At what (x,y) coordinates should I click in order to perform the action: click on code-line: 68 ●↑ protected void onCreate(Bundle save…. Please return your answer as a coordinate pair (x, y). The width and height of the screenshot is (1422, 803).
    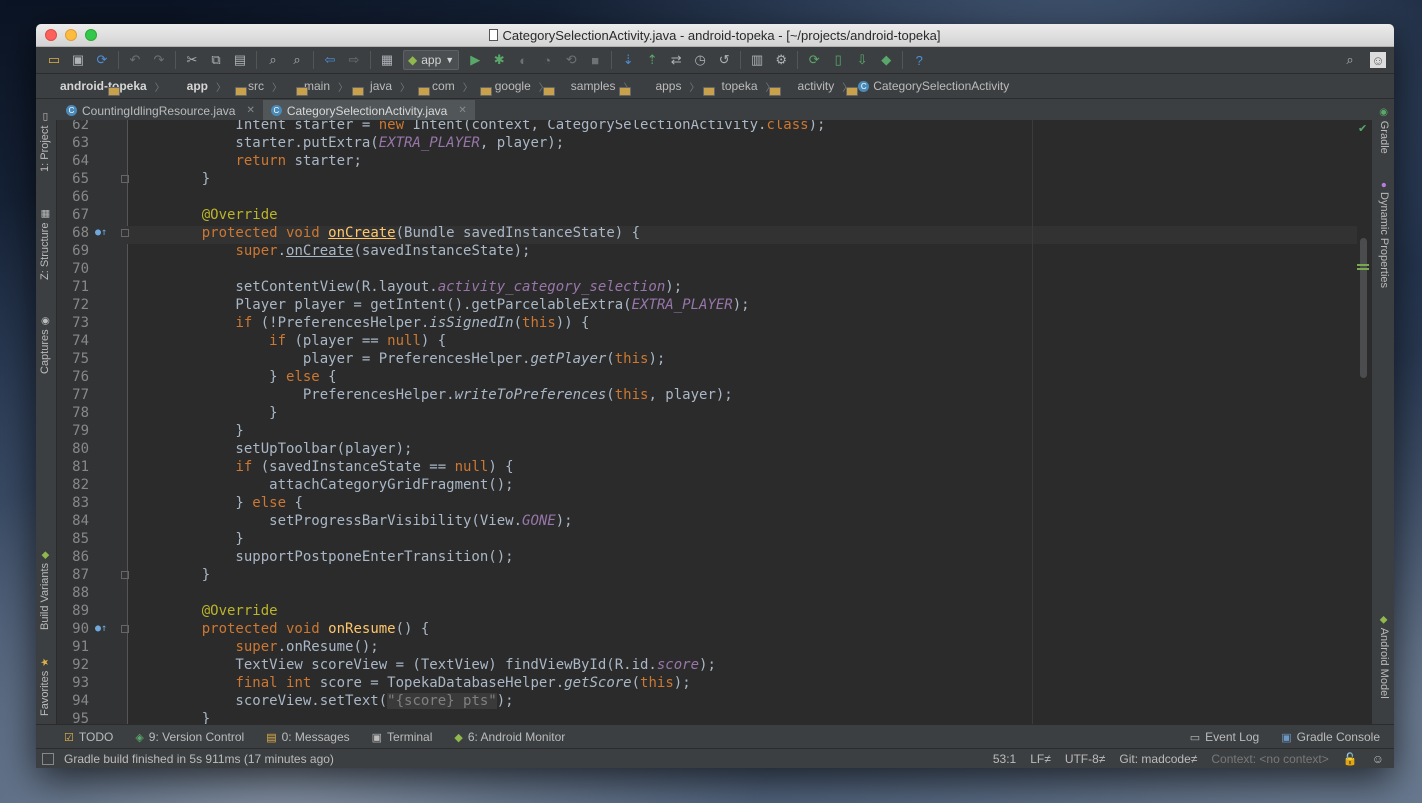
    Looking at the image, I should click on (714, 233).